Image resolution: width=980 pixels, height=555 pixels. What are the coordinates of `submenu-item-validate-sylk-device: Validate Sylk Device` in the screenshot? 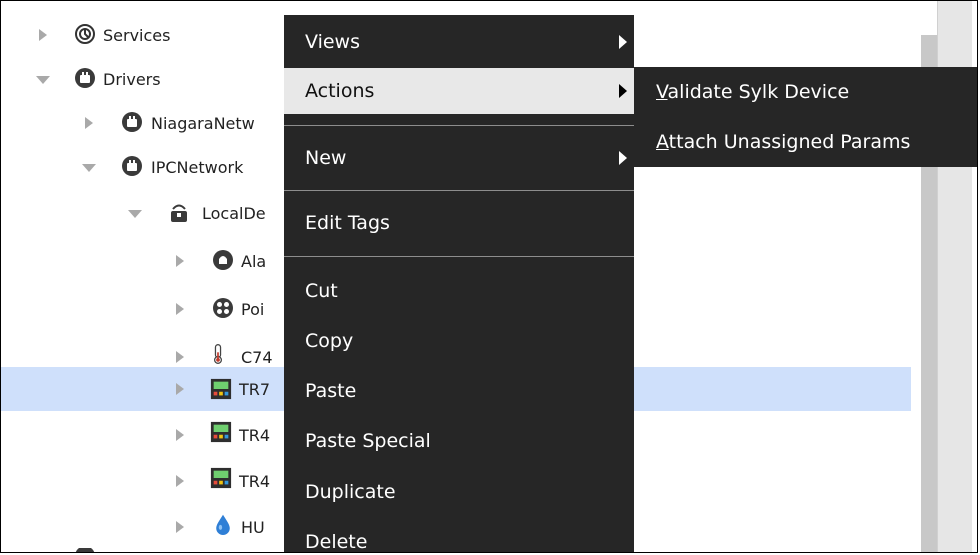 It's located at (805, 92).